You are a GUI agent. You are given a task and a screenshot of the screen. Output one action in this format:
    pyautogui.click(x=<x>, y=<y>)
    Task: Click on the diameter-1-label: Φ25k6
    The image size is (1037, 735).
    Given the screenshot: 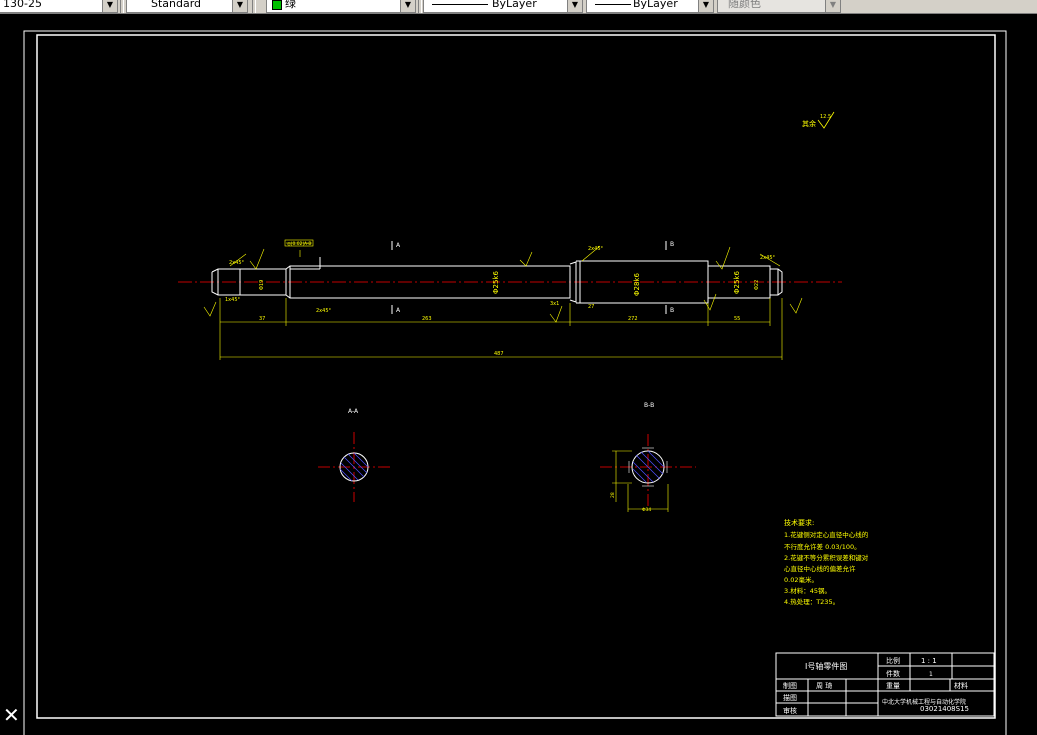 What is the action you would take?
    pyautogui.click(x=496, y=282)
    